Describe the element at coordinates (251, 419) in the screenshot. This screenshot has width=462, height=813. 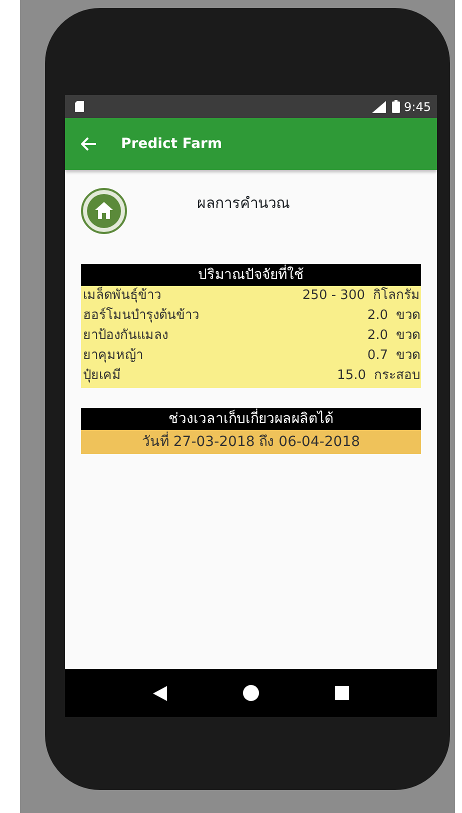
I see `section-header: ช่วงเวลาเก็บเกี่ยวผลผลิตได้` at that location.